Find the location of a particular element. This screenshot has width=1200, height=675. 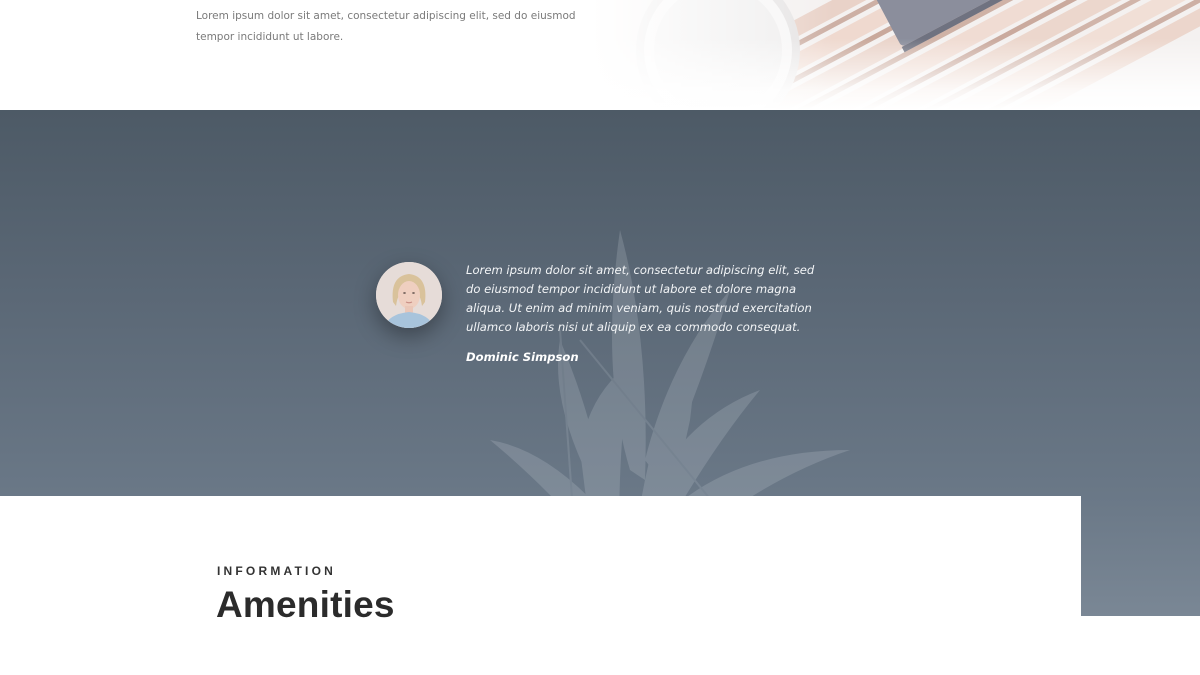

section-title: Amenities is located at coordinates (305, 604).